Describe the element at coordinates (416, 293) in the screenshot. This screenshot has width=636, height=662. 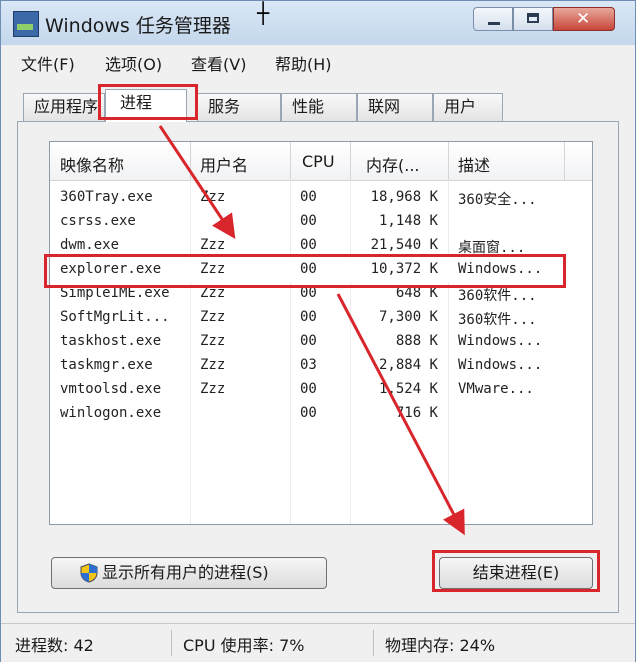
I see `process-memory: 648 K` at that location.